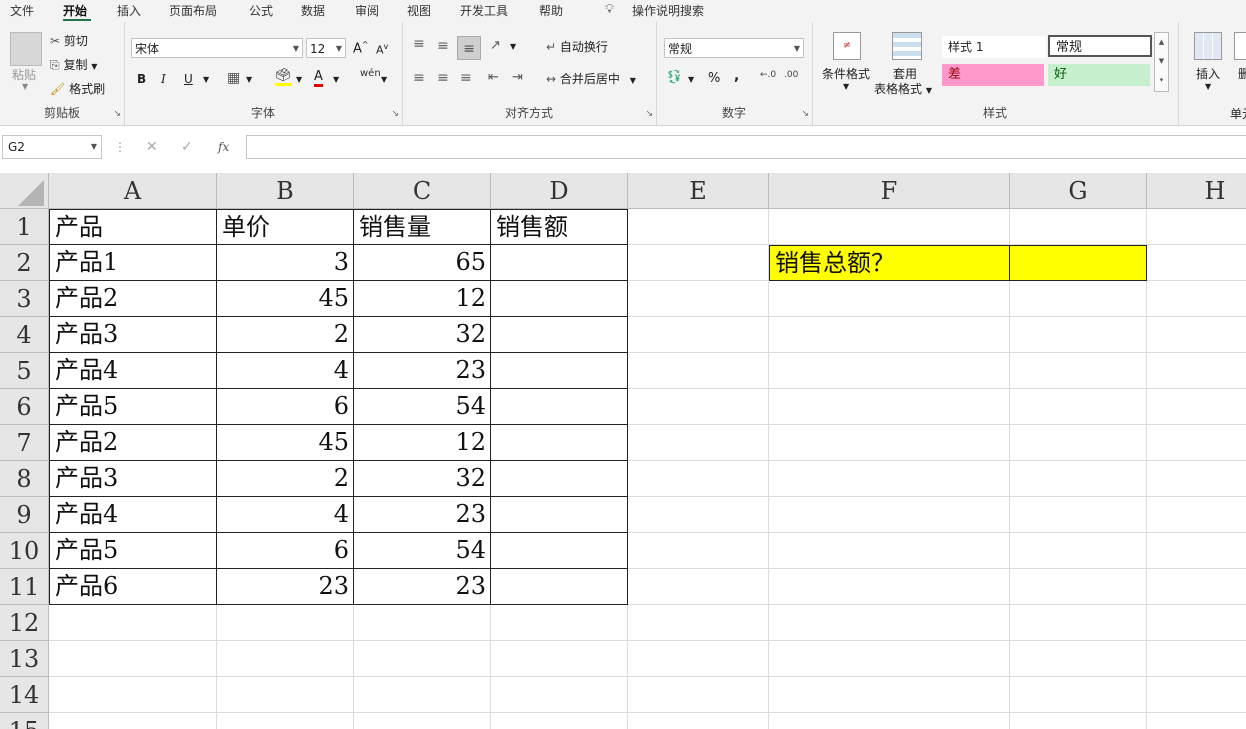 The height and width of the screenshot is (729, 1246). What do you see at coordinates (285, 479) in the screenshot?
I see `cell-b8: 2` at bounding box center [285, 479].